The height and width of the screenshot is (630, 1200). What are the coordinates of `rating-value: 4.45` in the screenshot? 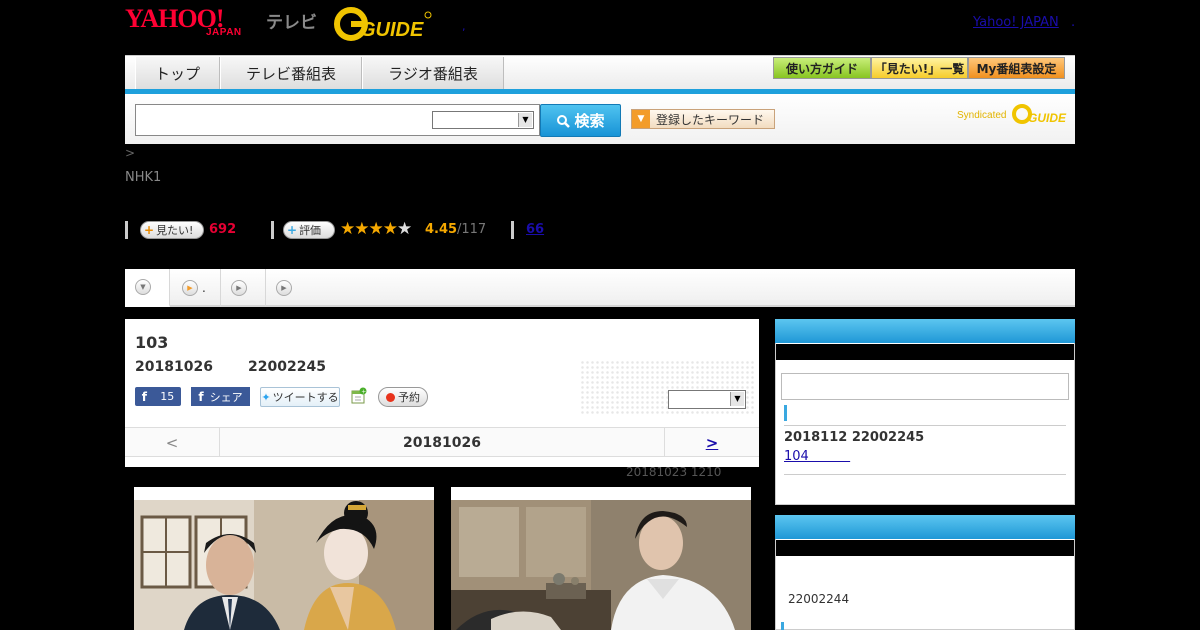 It's located at (441, 229).